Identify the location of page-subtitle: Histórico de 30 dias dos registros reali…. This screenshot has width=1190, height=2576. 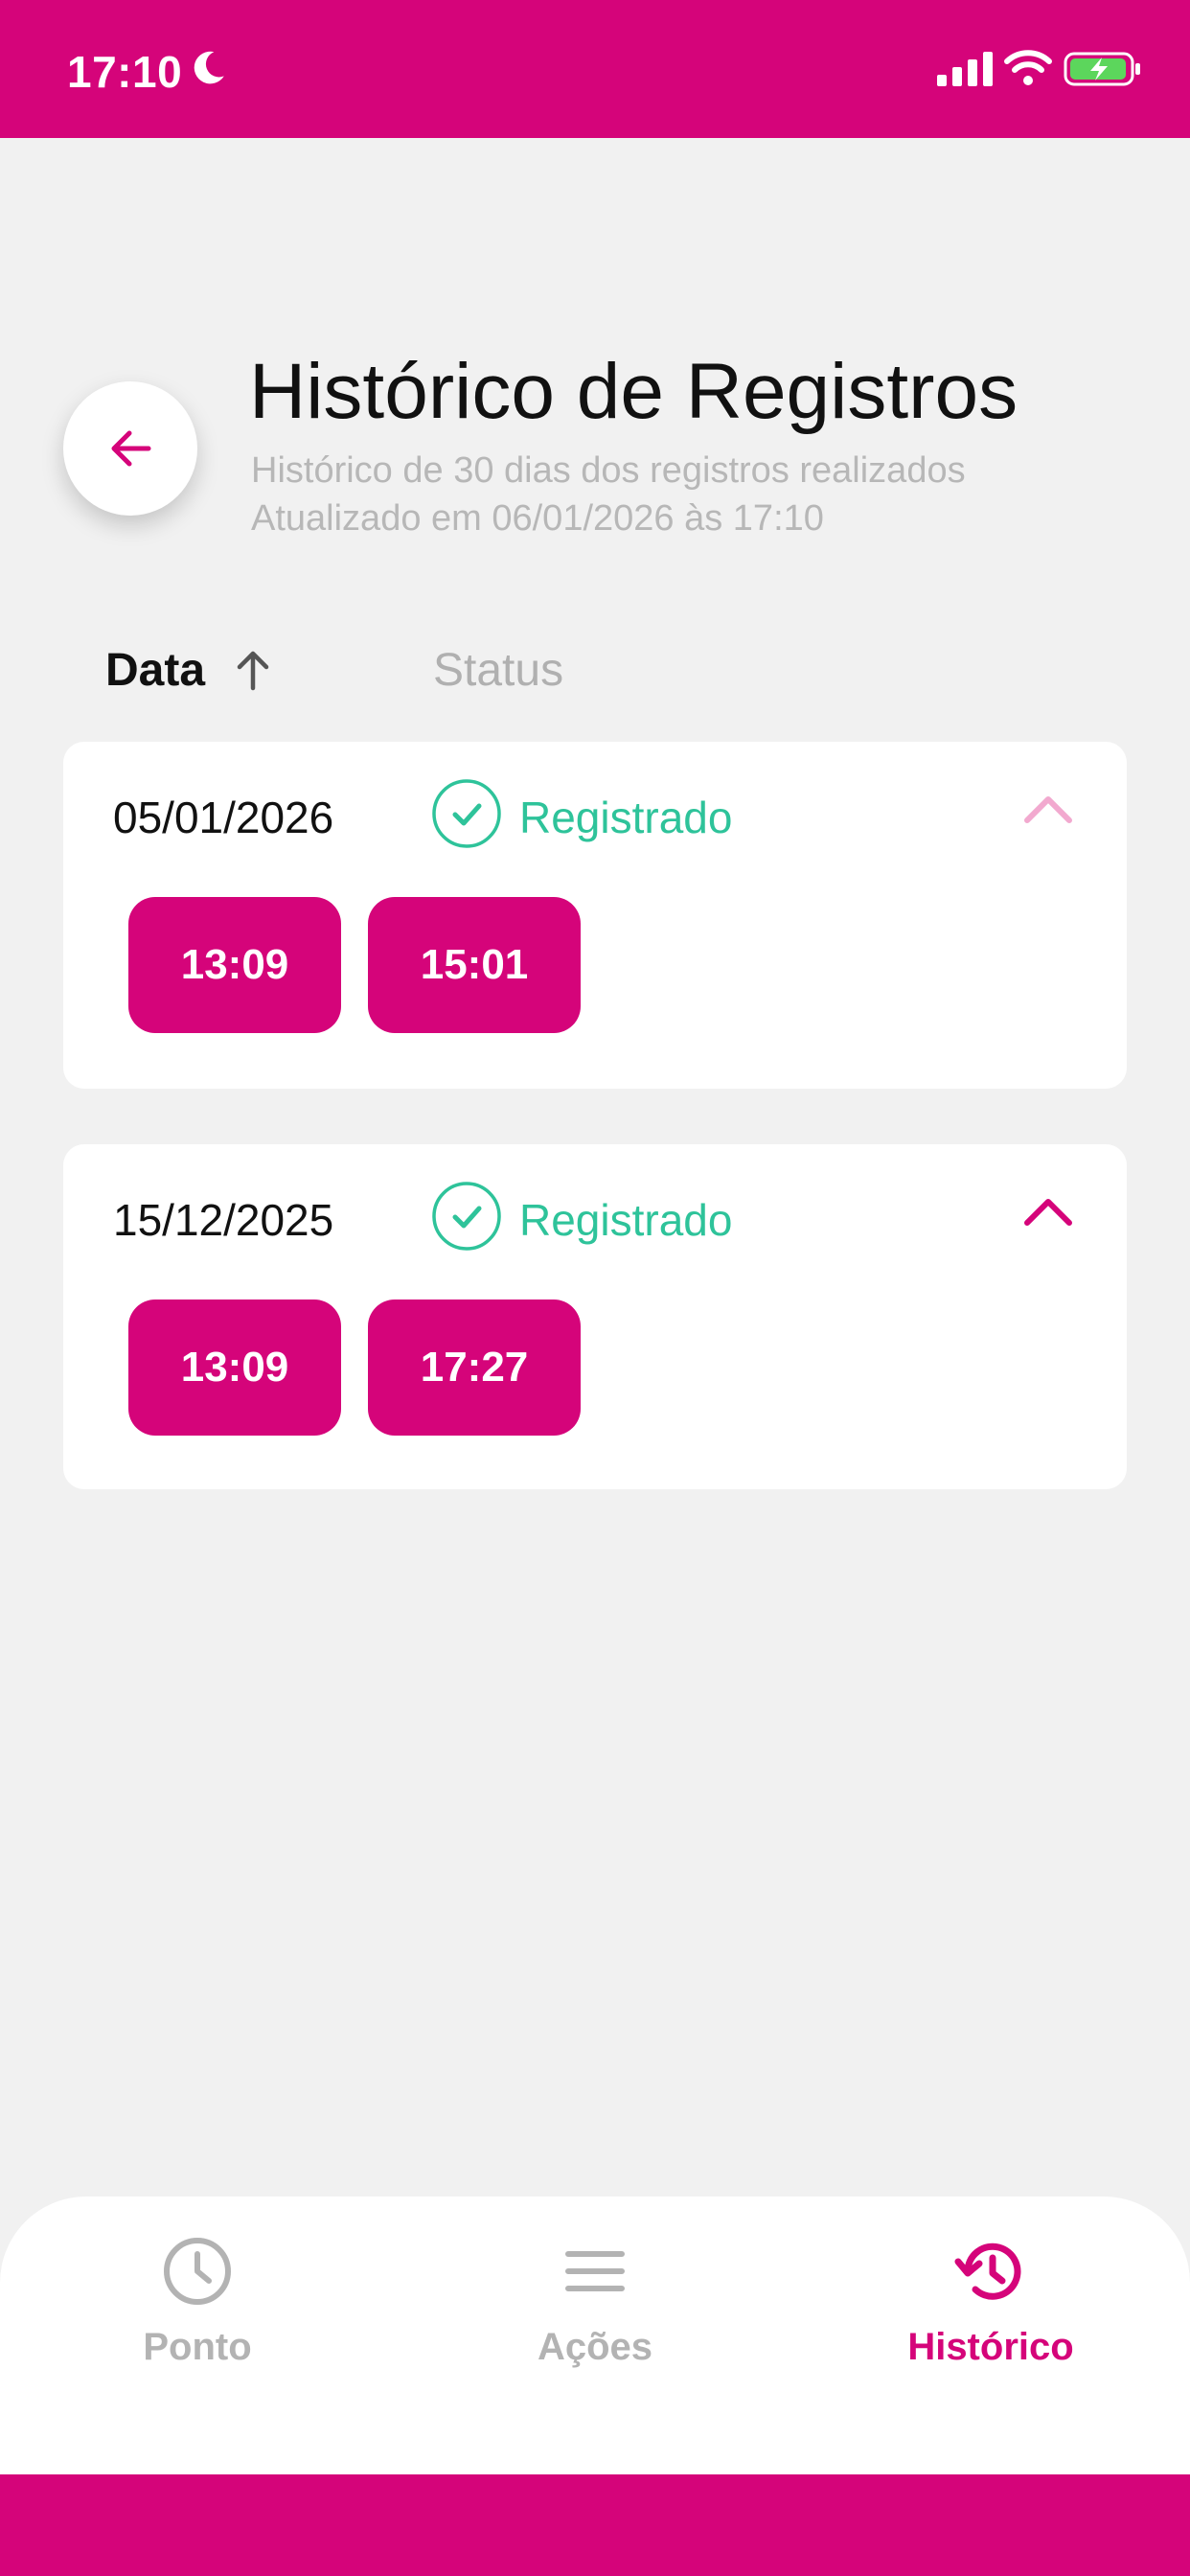
(608, 470).